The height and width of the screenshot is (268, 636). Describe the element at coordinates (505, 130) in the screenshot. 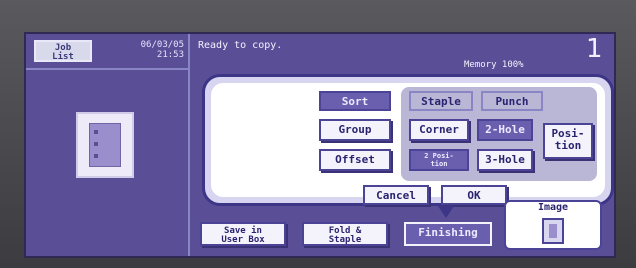

I see `two-hole-button: 2-Hole` at that location.